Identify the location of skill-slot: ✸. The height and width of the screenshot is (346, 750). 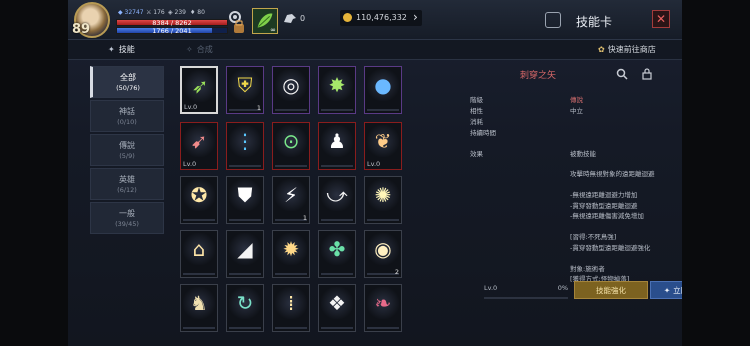
(337, 90).